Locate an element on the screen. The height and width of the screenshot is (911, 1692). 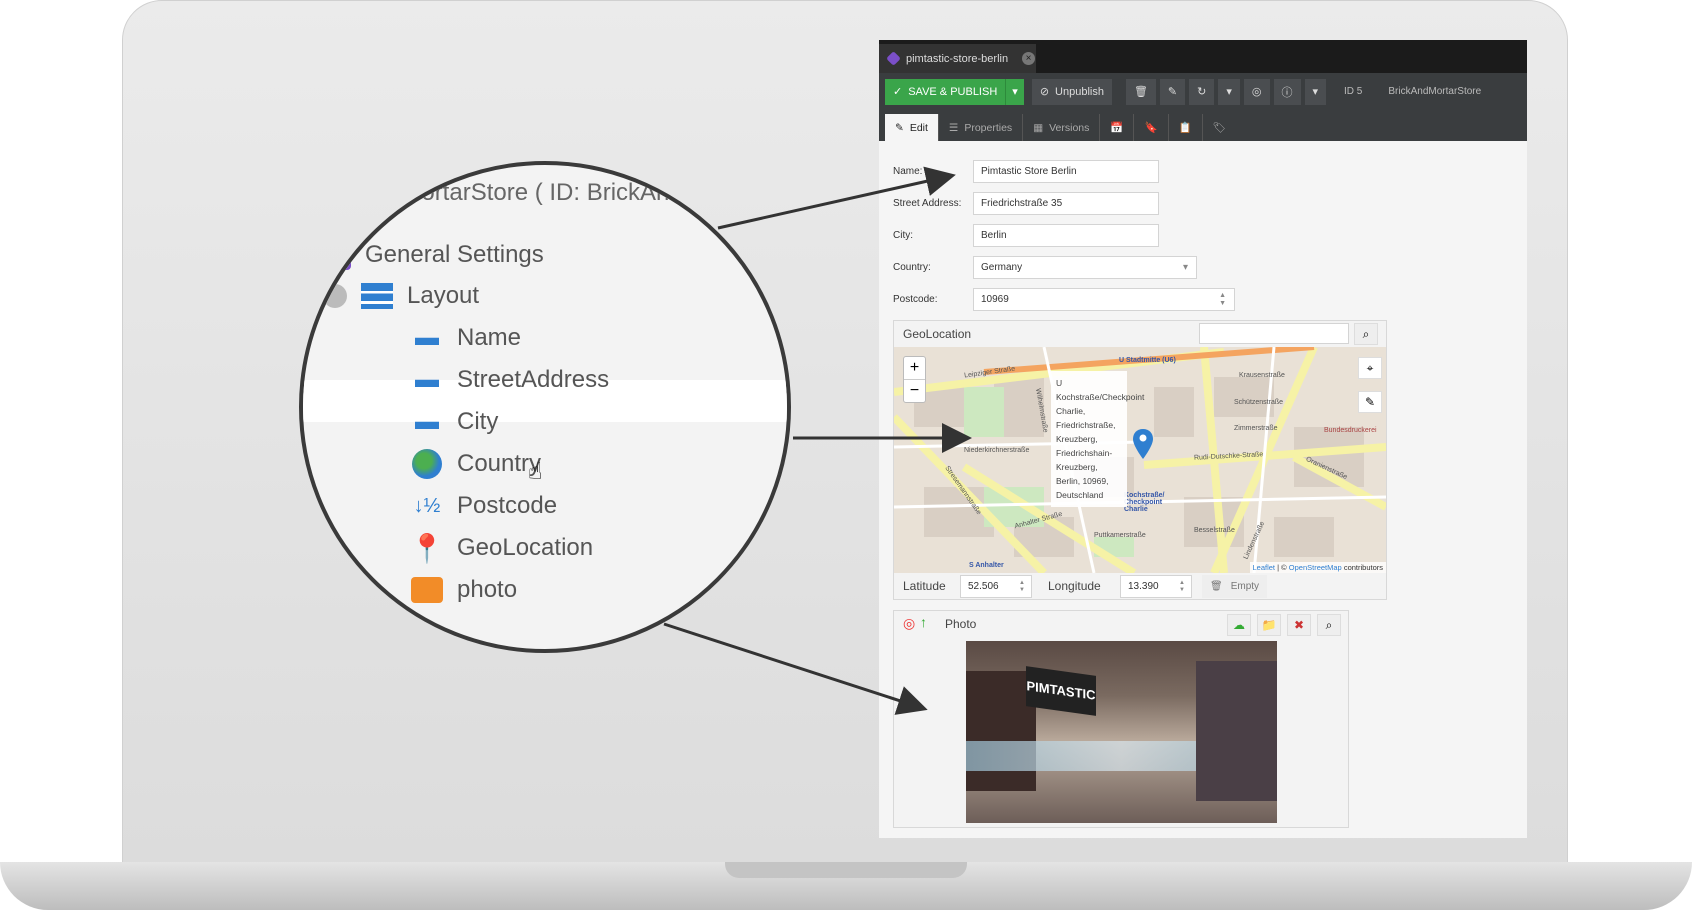
tree-item-name: ▬ Name is located at coordinates (466, 338).